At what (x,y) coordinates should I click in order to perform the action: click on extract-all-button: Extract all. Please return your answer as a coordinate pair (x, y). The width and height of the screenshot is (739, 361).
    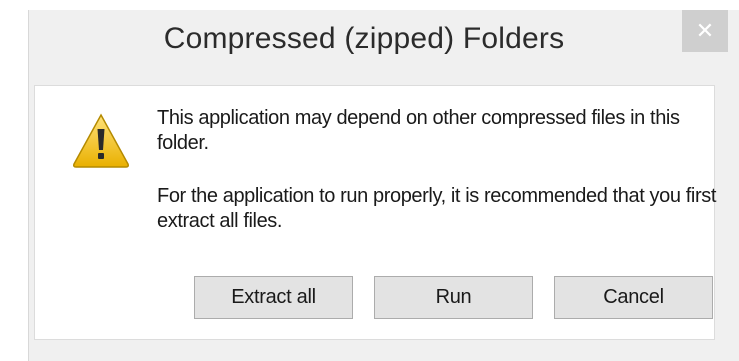
    Looking at the image, I should click on (273, 297).